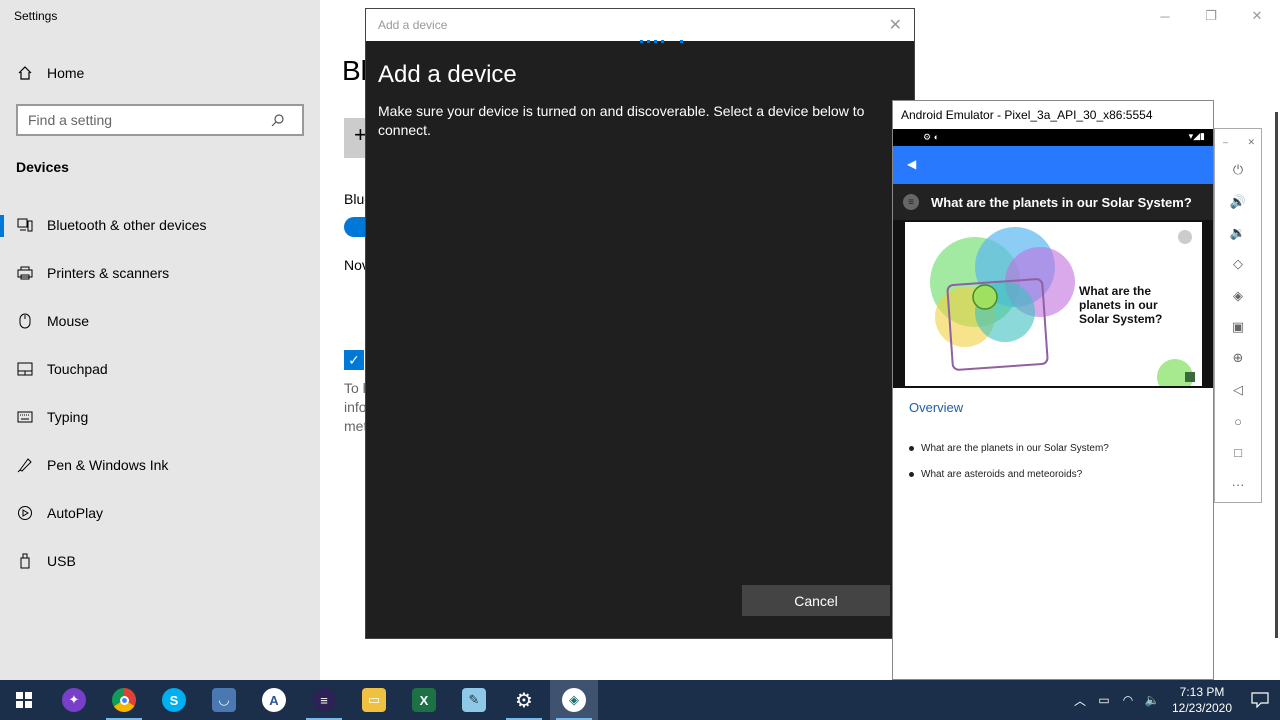 This screenshot has height=720, width=1280. Describe the element at coordinates (1238, 296) in the screenshot. I see `rotate-right-icon: ◈` at that location.